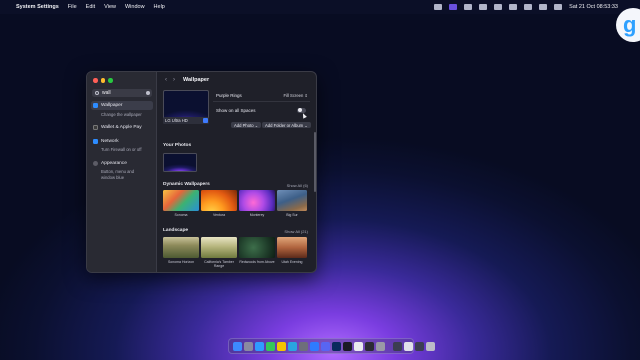  I want to click on window-controls, so click(103, 80).